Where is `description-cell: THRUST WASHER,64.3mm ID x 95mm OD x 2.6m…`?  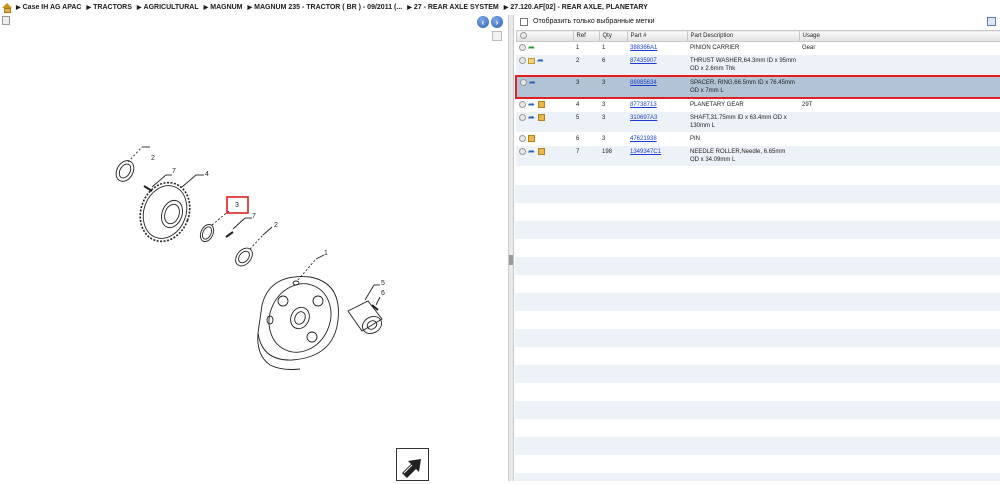
description-cell: THRUST WASHER,64.3mm ID x 95mm OD x 2.6m… is located at coordinates (743, 65).